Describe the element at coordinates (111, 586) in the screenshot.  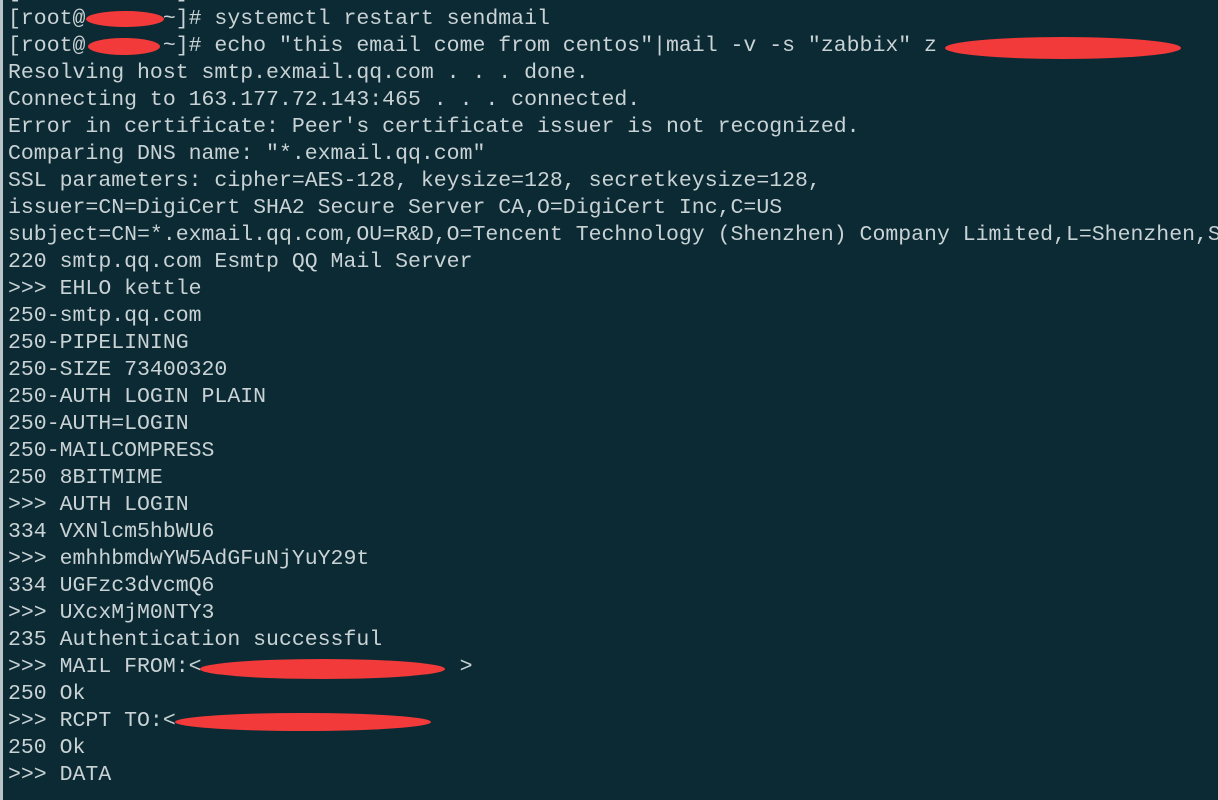
I see `terminal-line: 334 UGFzc3dvcmQ6` at that location.